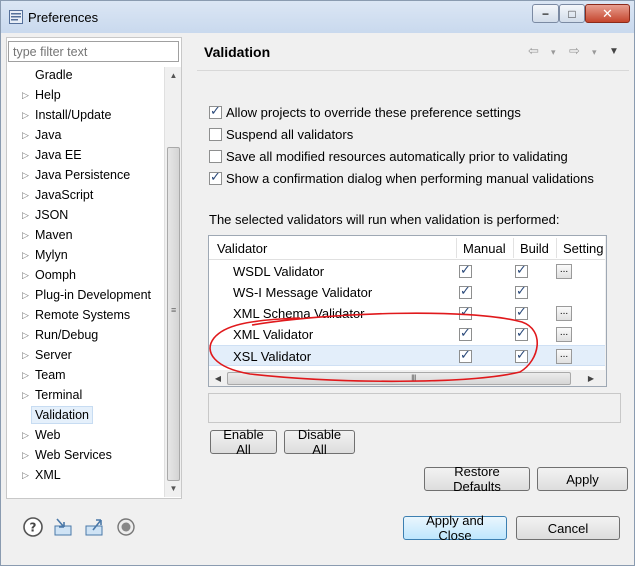  What do you see at coordinates (317, 17) in the screenshot?
I see `title-bar: Preferences − □ ✕` at bounding box center [317, 17].